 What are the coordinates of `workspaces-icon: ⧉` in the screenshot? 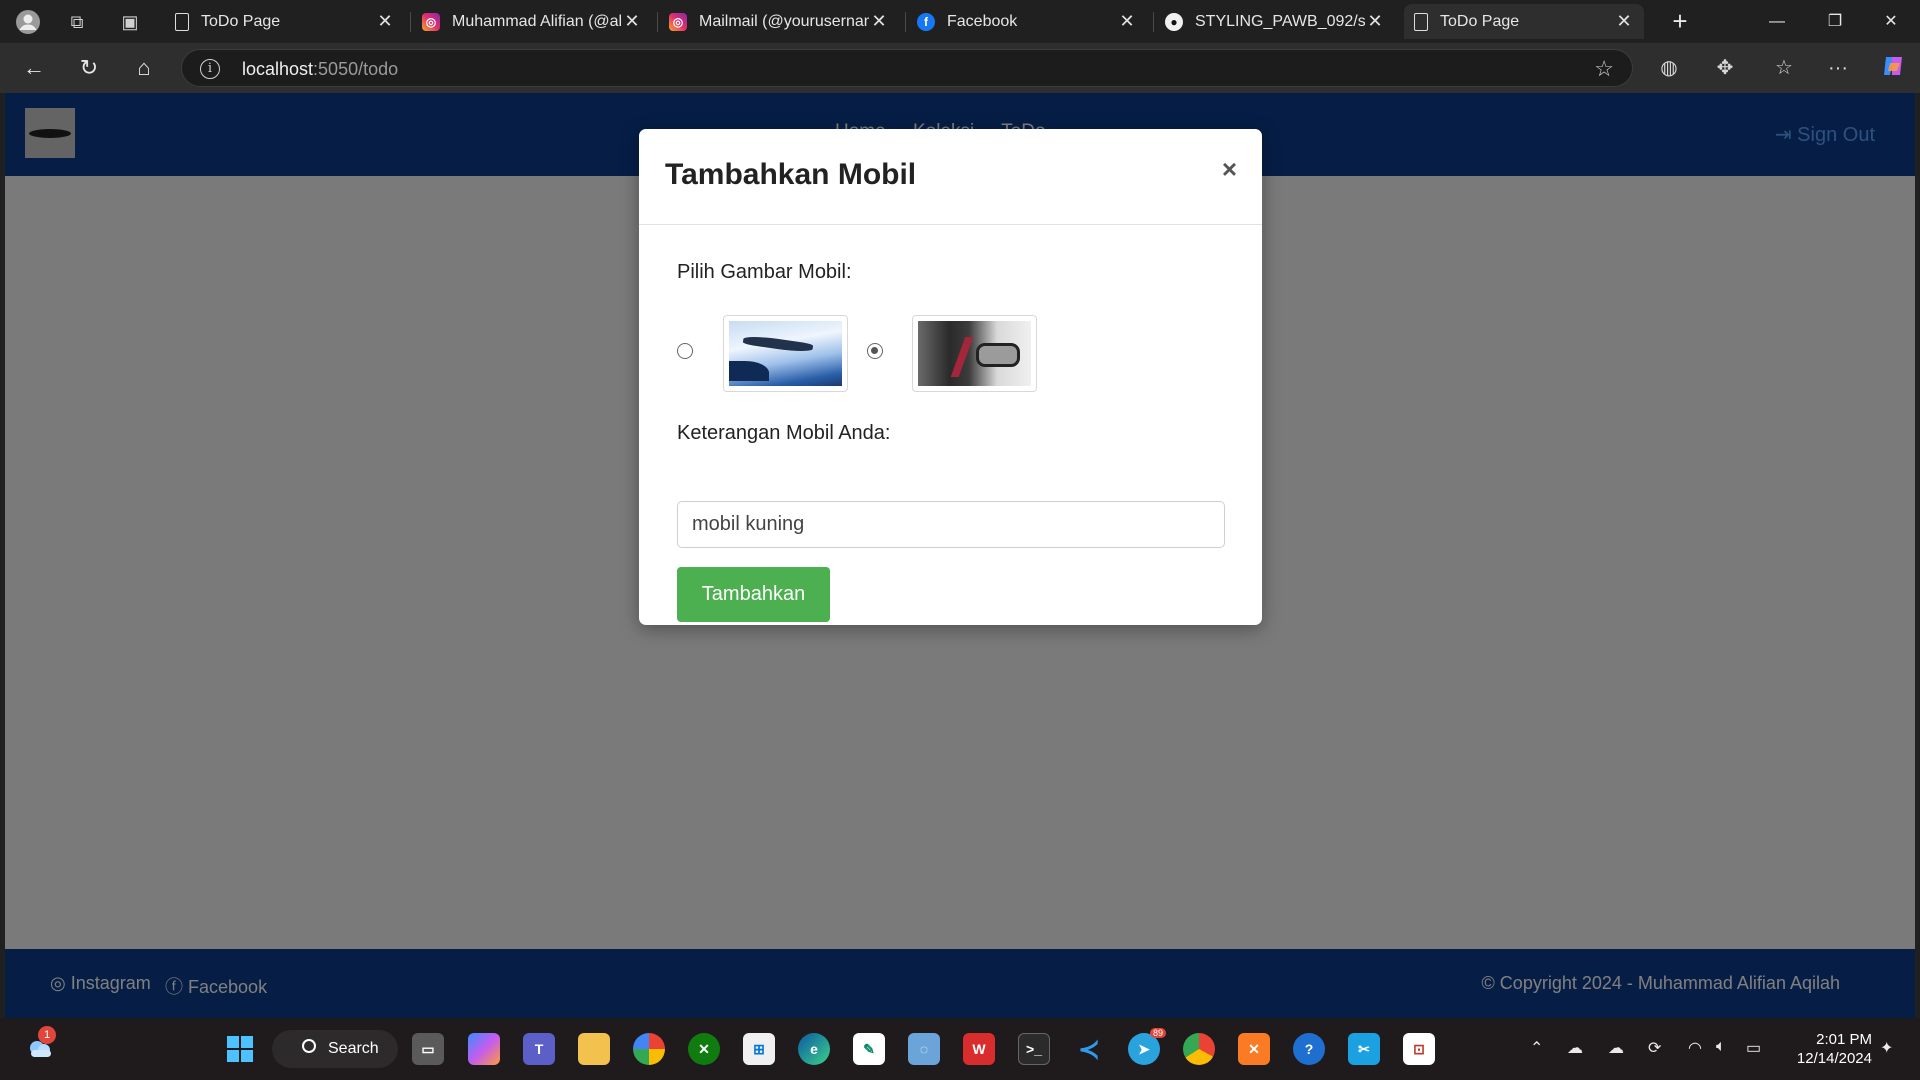 It's located at (77, 22).